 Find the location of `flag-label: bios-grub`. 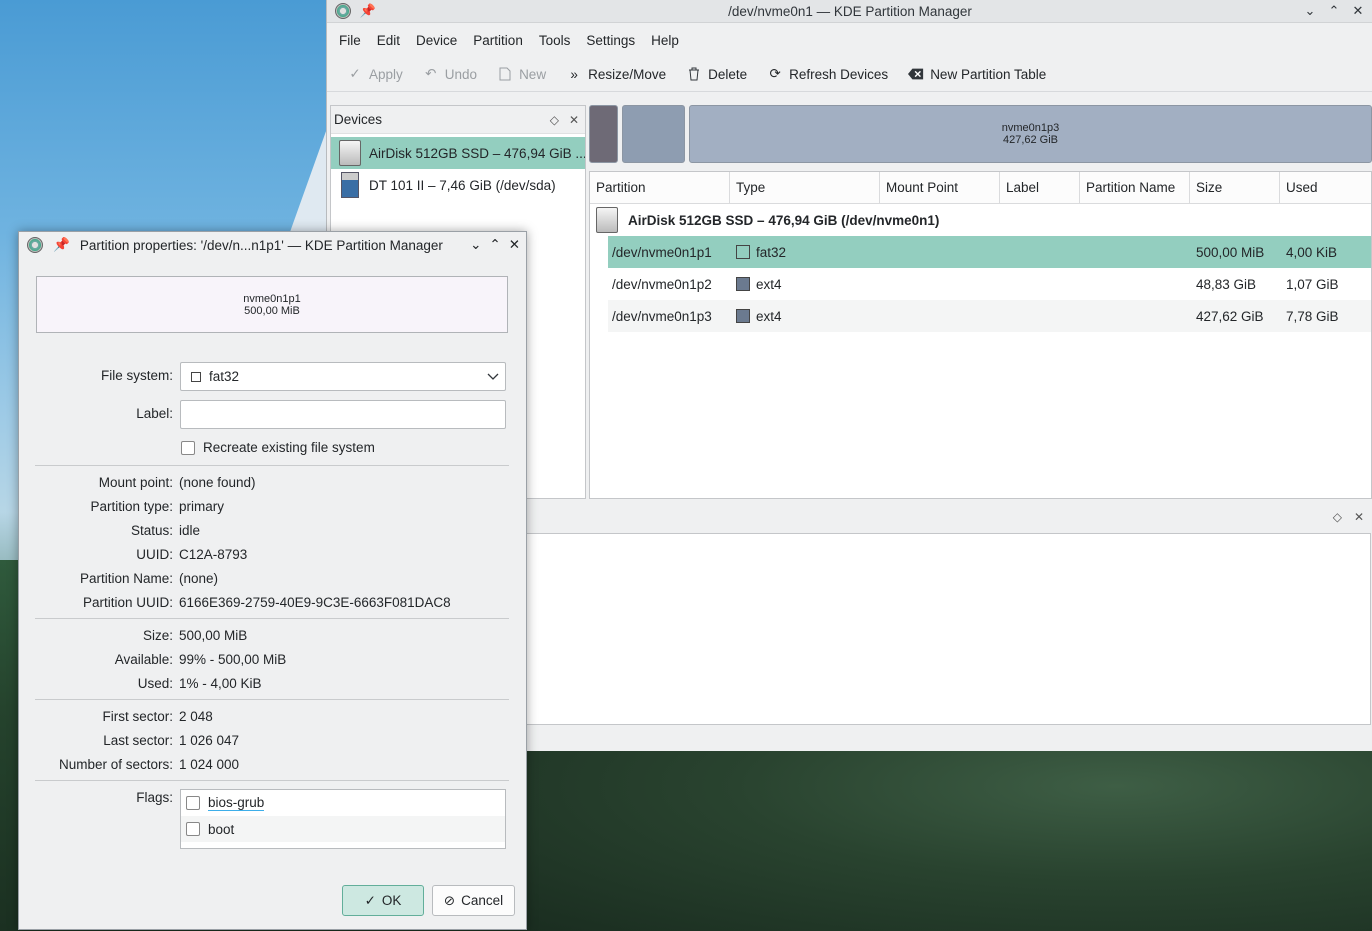

flag-label: bios-grub is located at coordinates (236, 803).